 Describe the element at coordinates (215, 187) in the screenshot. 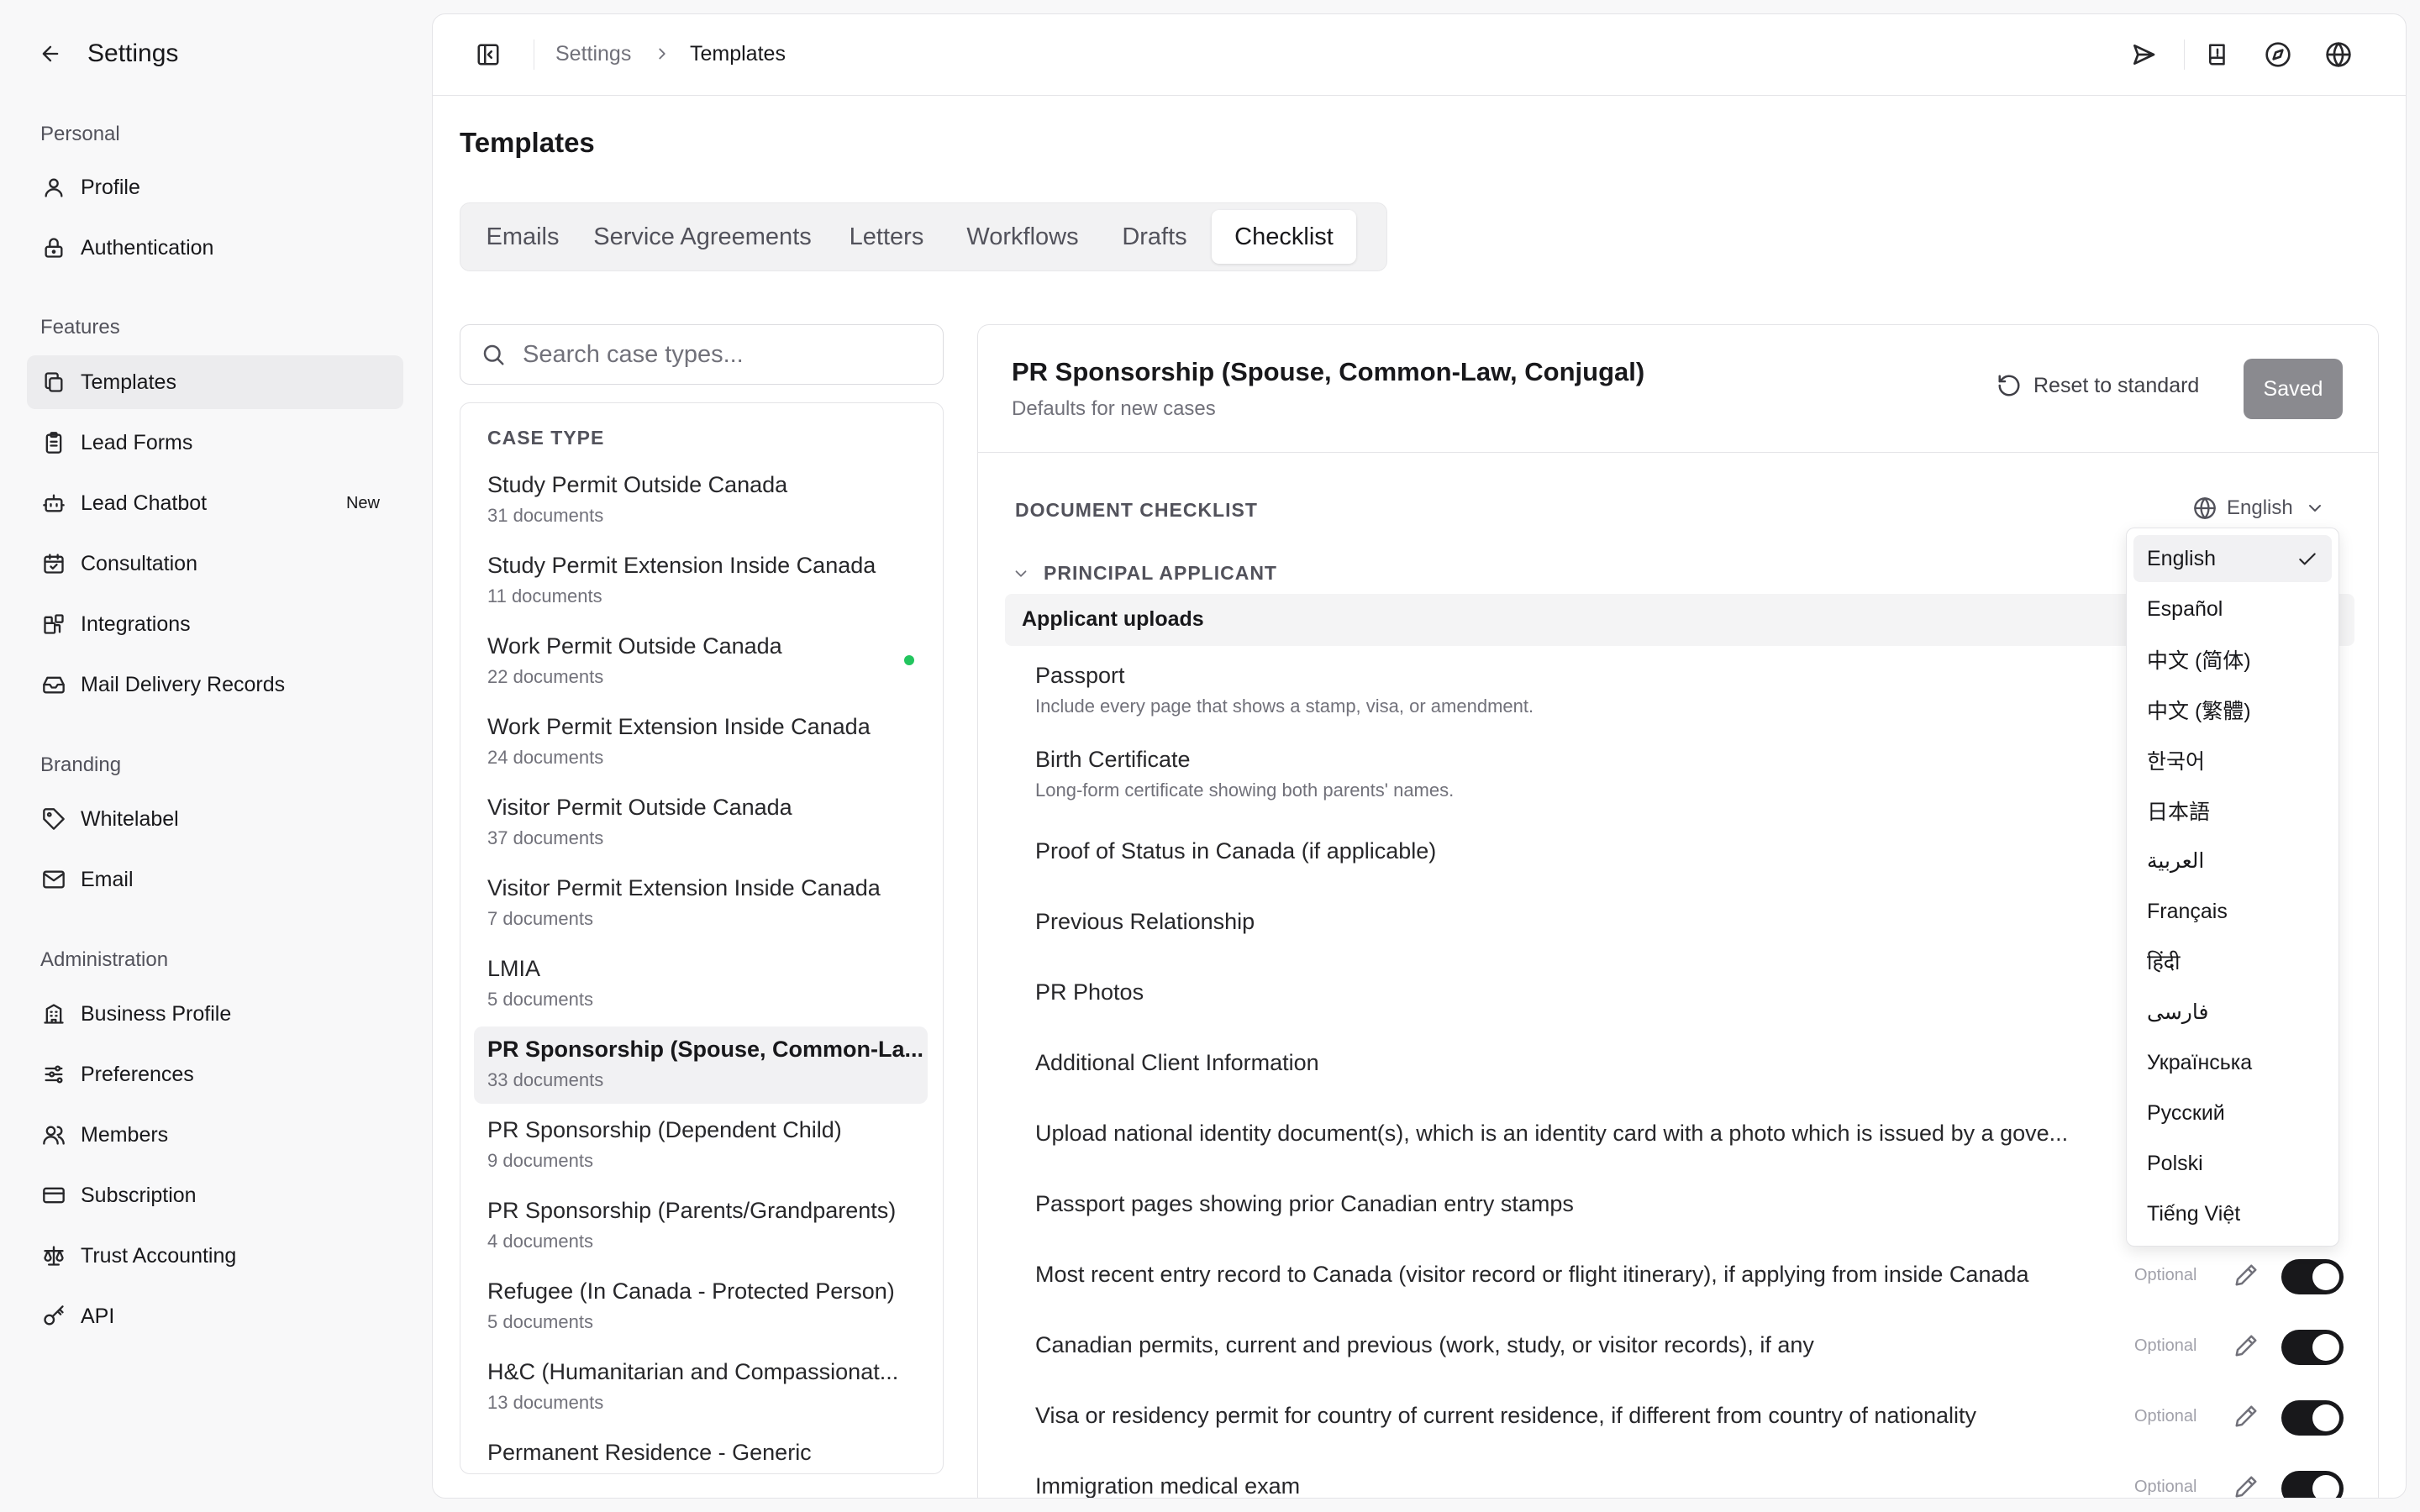

I see `sidebar-item-profile: Profile` at that location.